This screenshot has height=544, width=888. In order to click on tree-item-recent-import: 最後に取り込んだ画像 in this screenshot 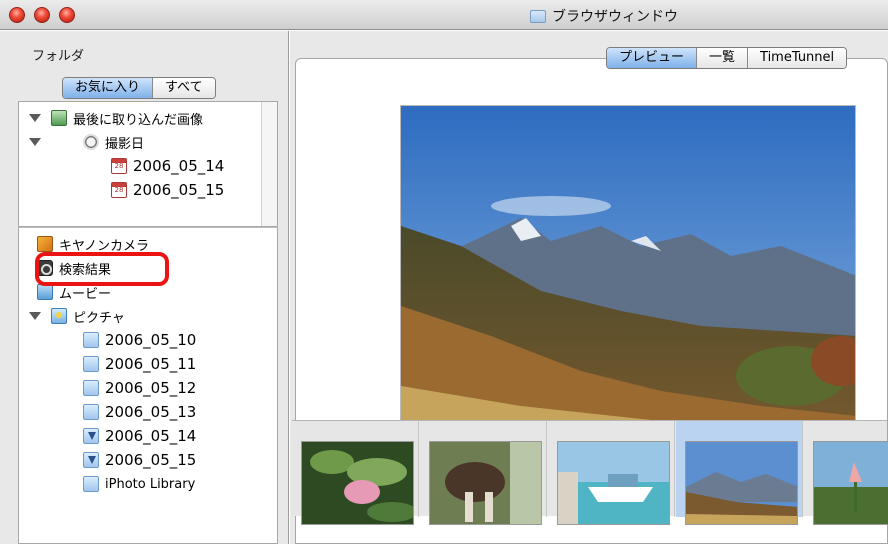, I will do `click(116, 118)`.